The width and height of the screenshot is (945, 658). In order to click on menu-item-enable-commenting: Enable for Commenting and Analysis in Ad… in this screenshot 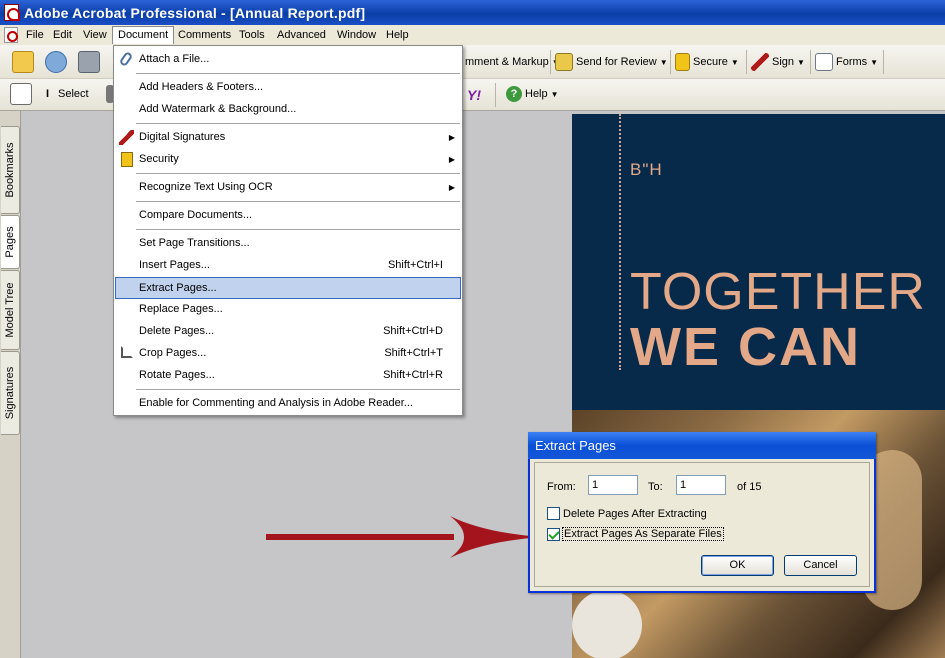, I will do `click(288, 403)`.